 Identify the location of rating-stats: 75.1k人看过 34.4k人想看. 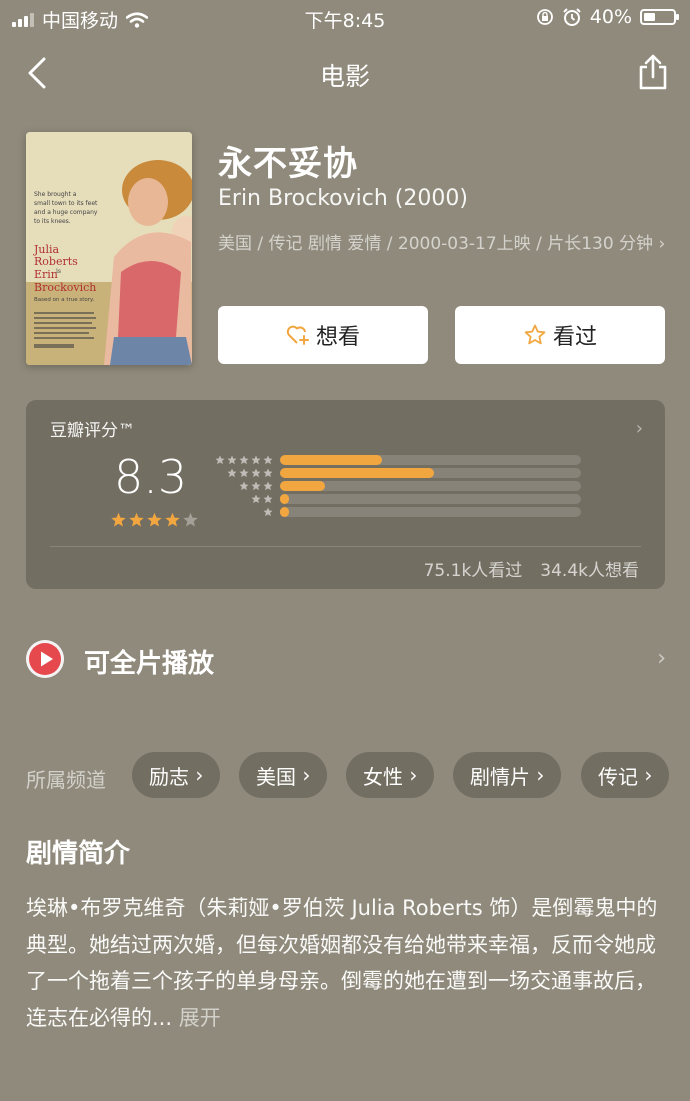
(531, 568).